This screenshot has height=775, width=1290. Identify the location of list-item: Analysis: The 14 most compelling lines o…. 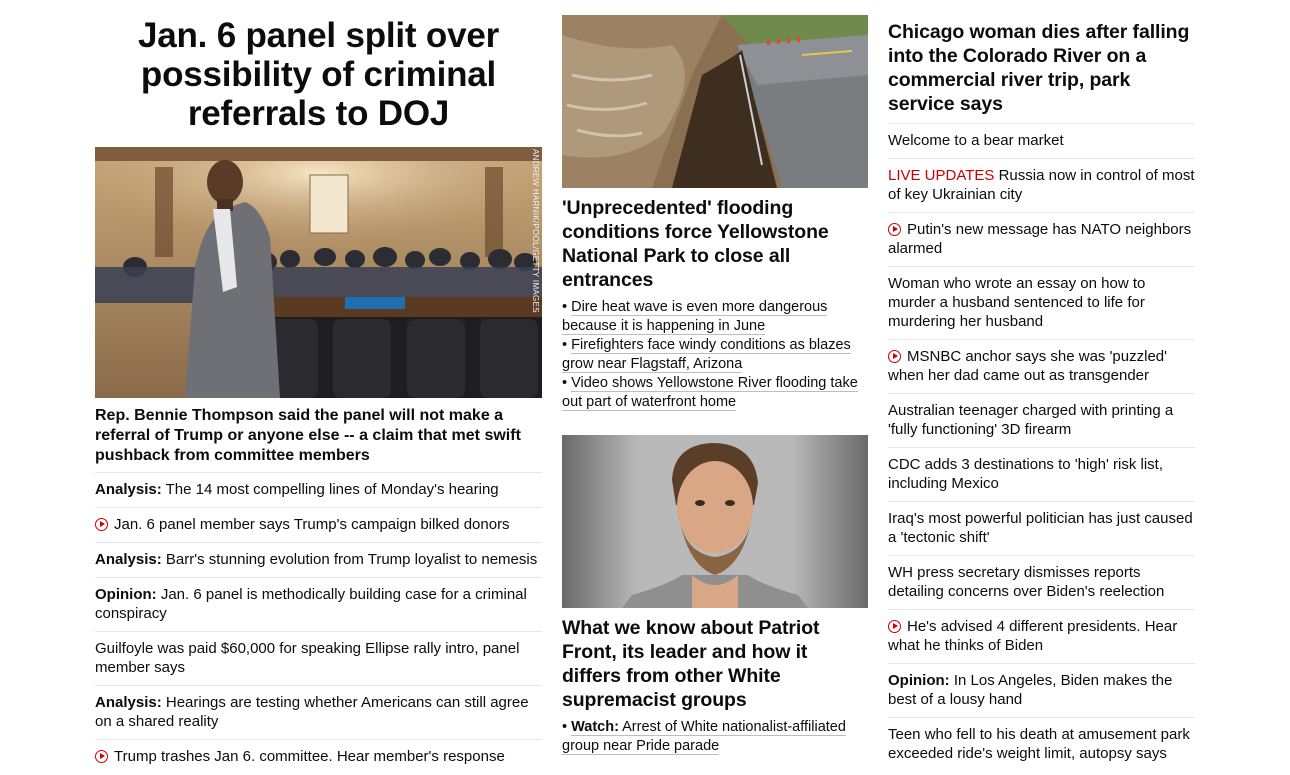
(318, 489).